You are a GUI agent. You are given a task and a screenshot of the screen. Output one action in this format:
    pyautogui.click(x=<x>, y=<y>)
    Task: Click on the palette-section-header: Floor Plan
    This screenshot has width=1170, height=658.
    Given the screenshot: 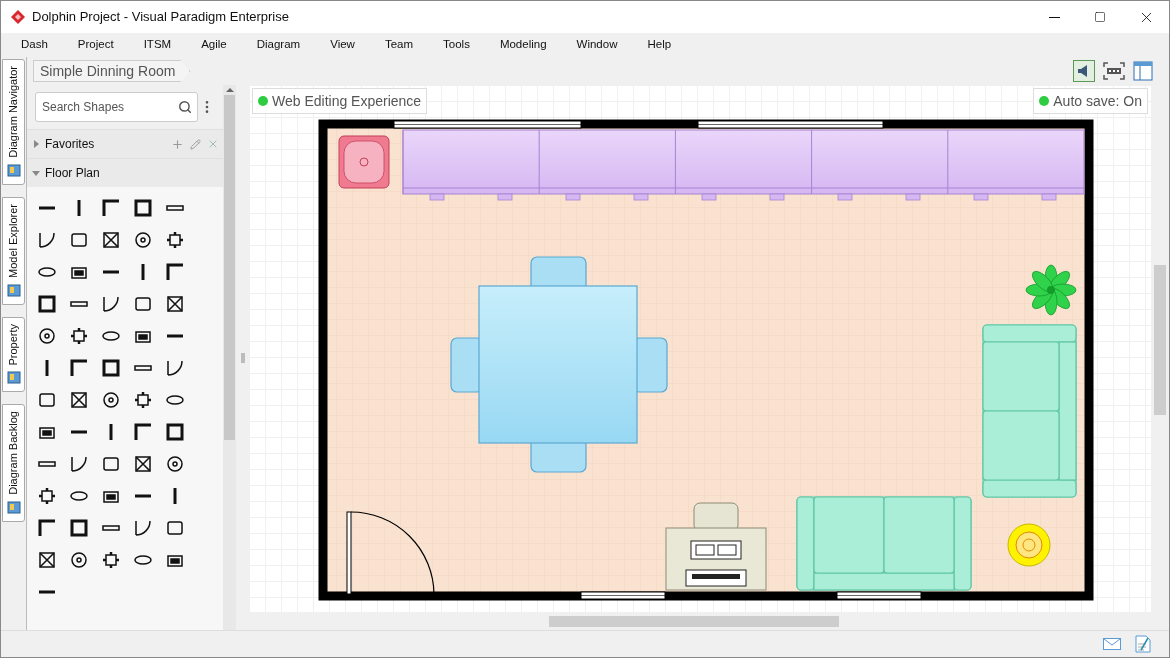 What is the action you would take?
    pyautogui.click(x=125, y=172)
    